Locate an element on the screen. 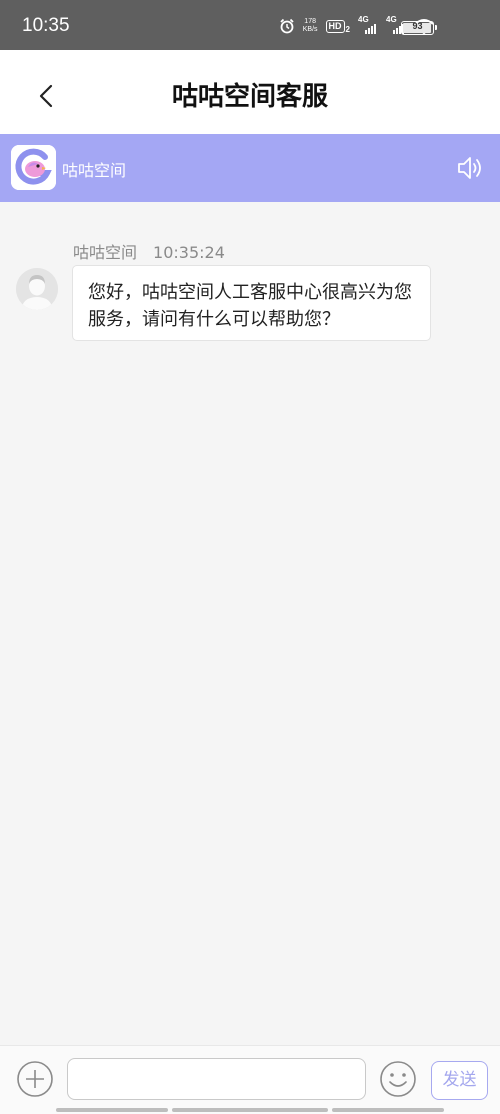 The width and height of the screenshot is (500, 1114). smiley-icon is located at coordinates (398, 1079).